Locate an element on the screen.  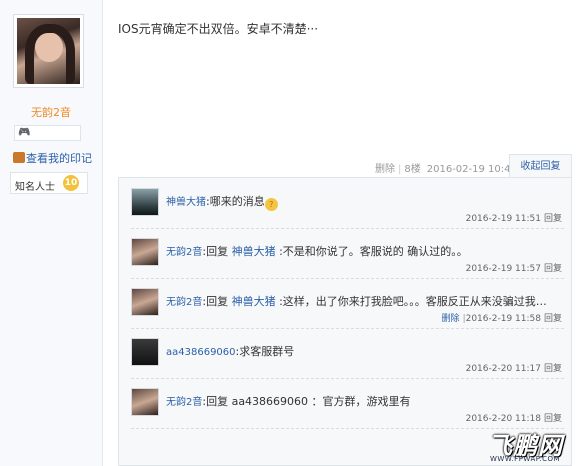
reply-time: 2016-2-19 11:58 is located at coordinates (503, 319).